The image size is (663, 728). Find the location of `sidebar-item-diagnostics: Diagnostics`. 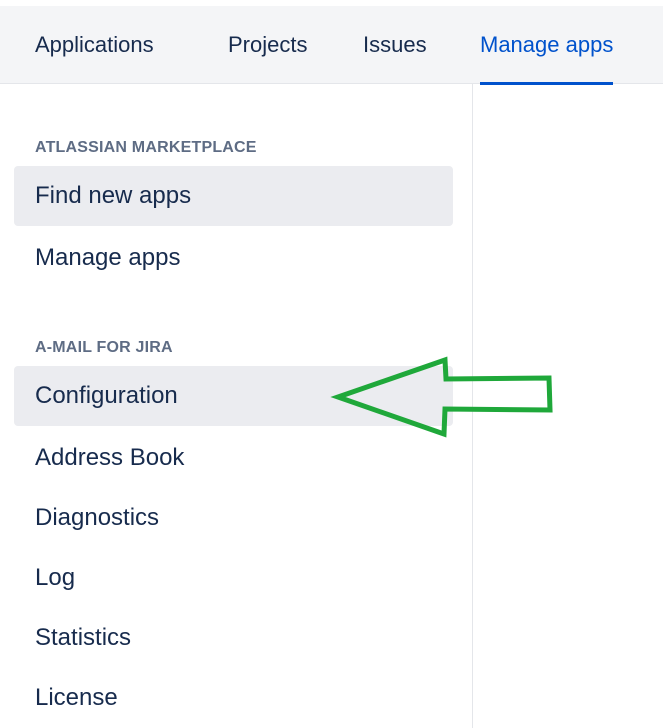

sidebar-item-diagnostics: Diagnostics is located at coordinates (233, 518).